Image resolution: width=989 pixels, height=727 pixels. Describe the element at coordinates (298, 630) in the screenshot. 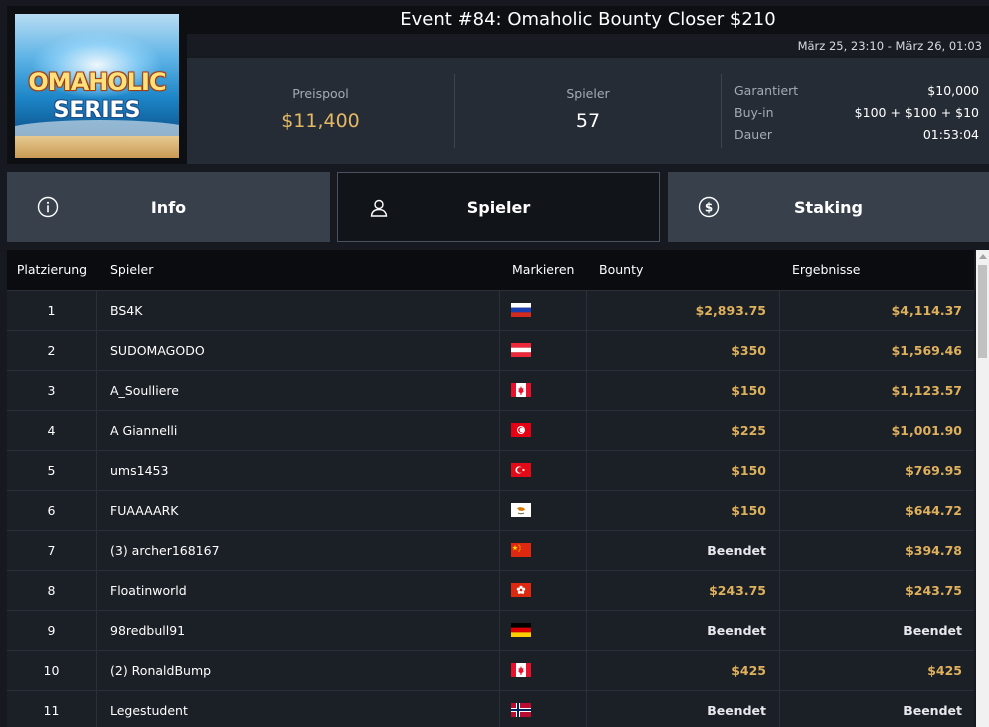

I see `row-player: 98redbull91` at that location.